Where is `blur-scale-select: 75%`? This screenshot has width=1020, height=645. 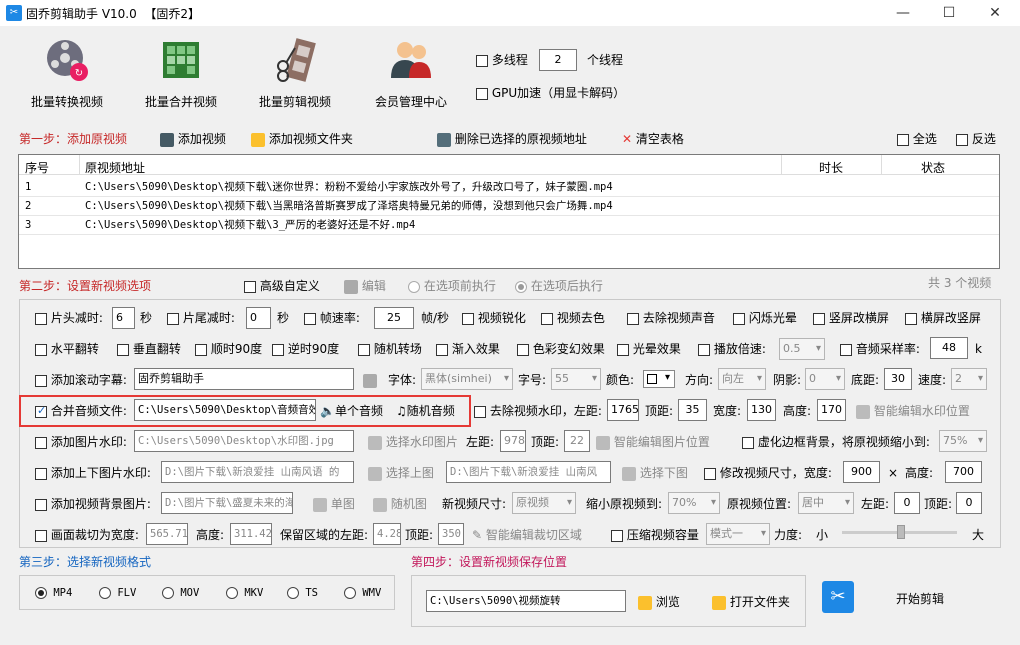 blur-scale-select: 75% is located at coordinates (963, 441).